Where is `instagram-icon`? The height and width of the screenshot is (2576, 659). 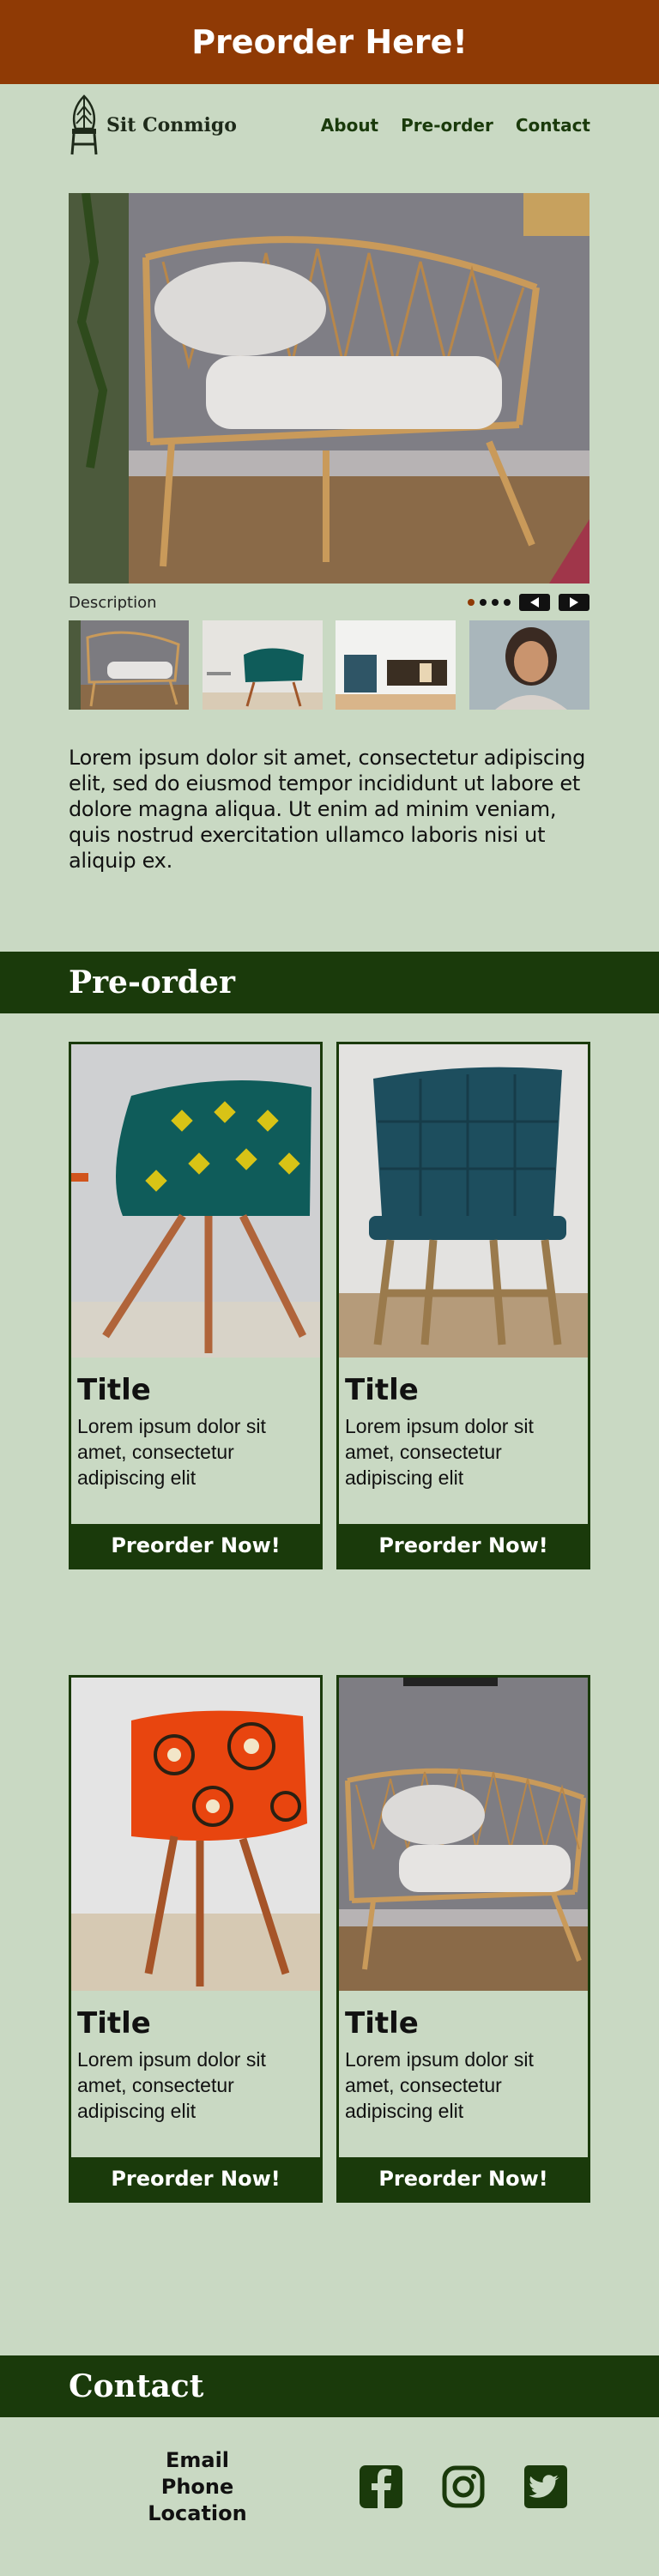 instagram-icon is located at coordinates (463, 2486).